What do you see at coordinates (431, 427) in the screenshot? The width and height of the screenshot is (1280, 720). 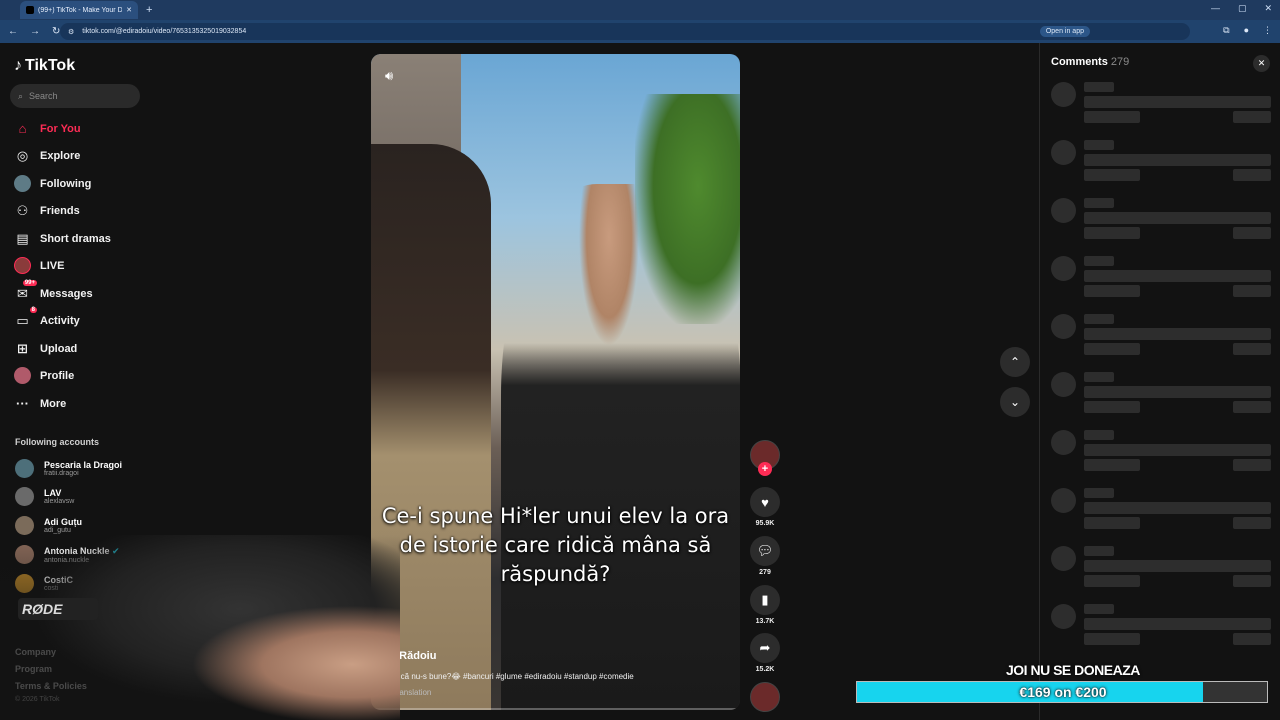 I see `video-woman` at bounding box center [431, 427].